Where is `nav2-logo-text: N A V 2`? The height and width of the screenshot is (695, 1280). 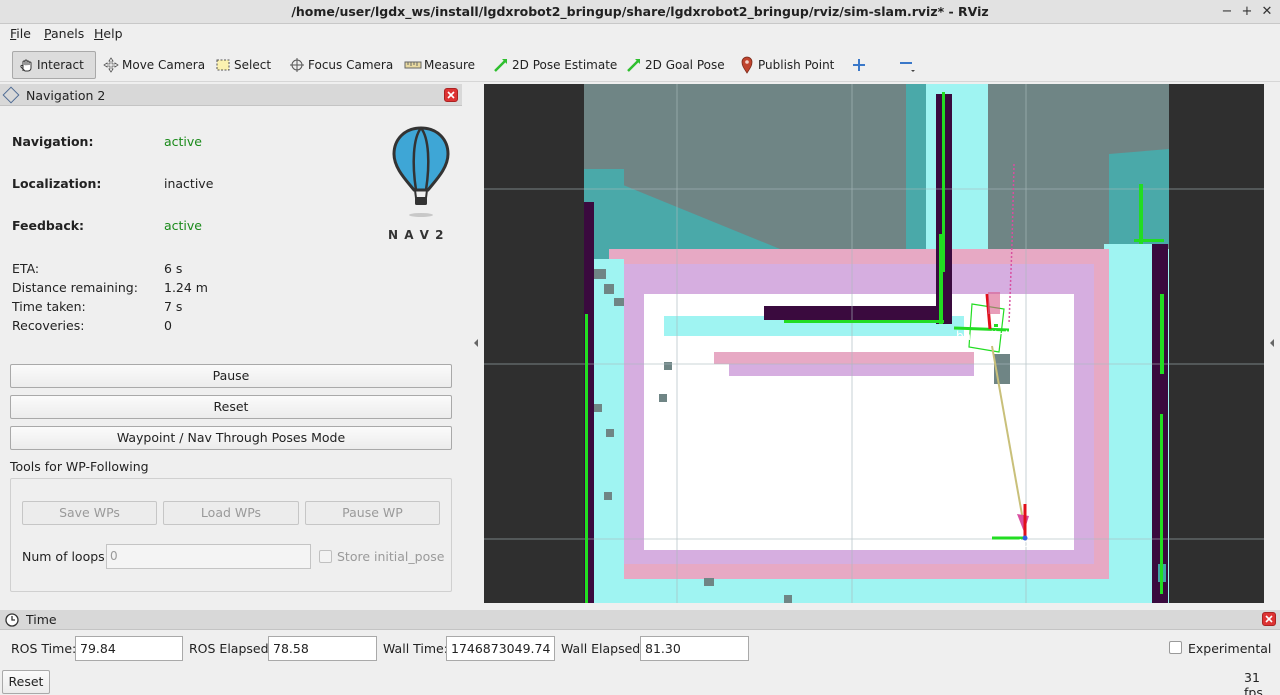
nav2-logo-text: N A V 2 is located at coordinates (416, 235).